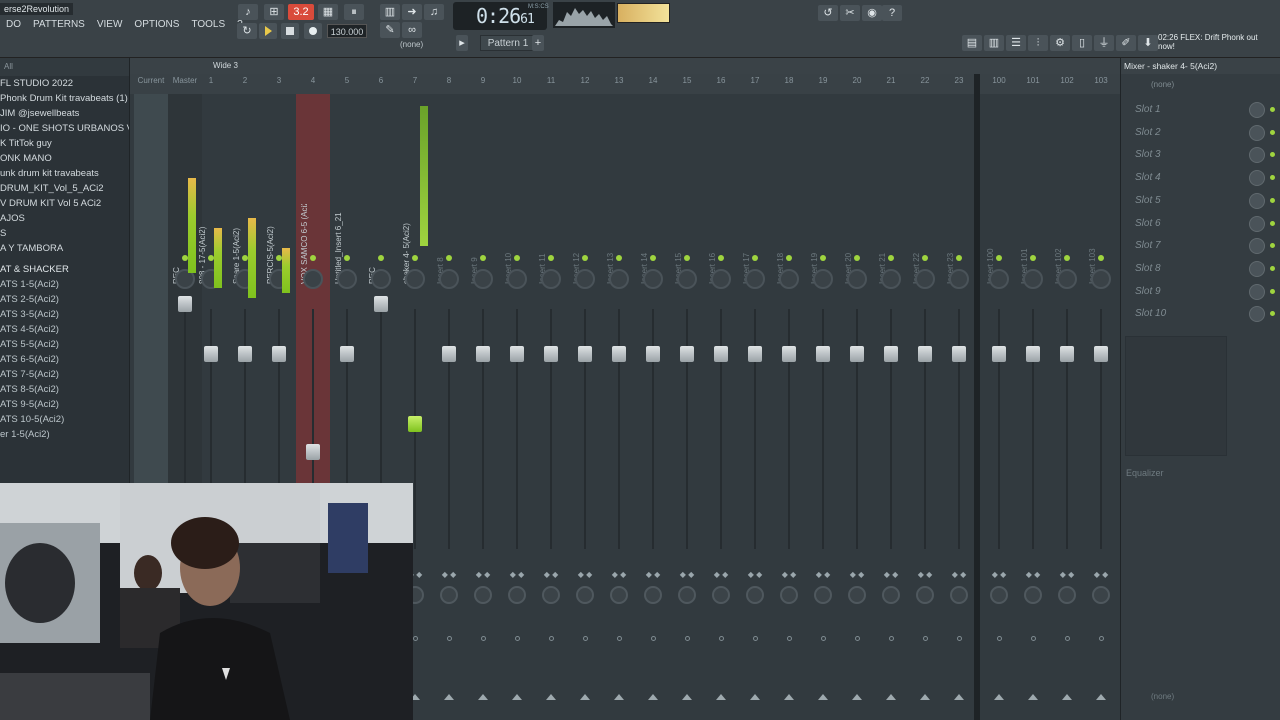 The height and width of the screenshot is (720, 1280). I want to click on fx-slot: Slot 9, so click(1201, 292).